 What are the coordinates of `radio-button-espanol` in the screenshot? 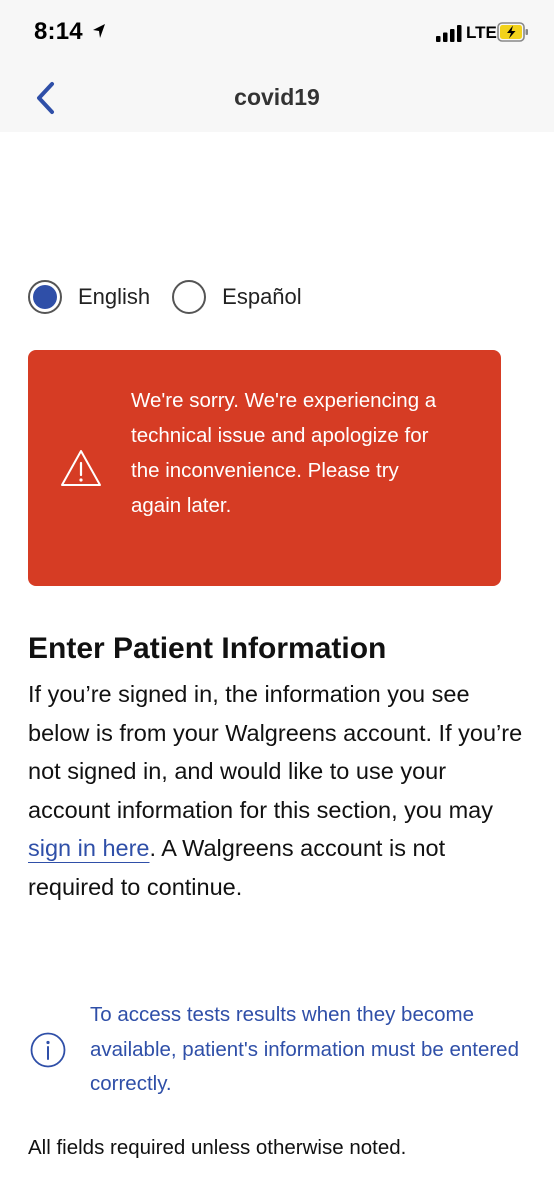 It's located at (189, 297).